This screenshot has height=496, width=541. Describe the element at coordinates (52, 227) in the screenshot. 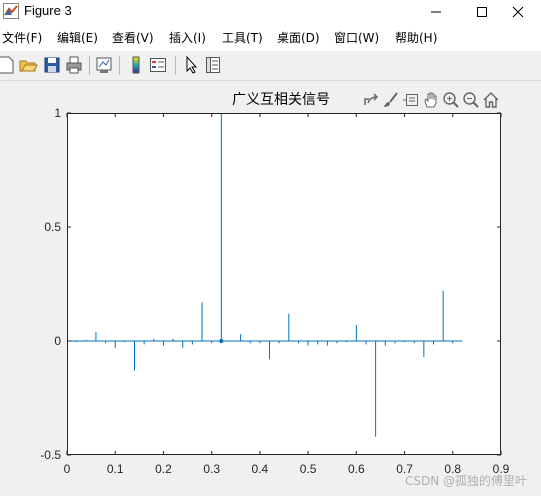

I see `y-tick-label: 0.5` at that location.